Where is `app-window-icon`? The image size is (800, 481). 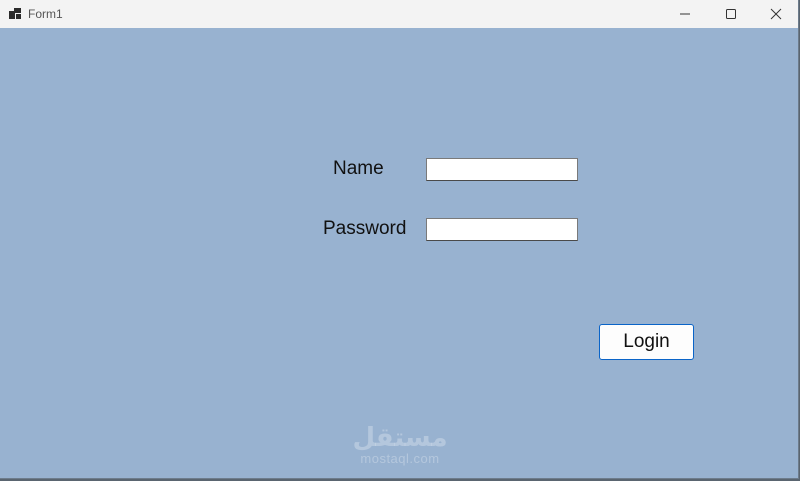
app-window-icon is located at coordinates (15, 14).